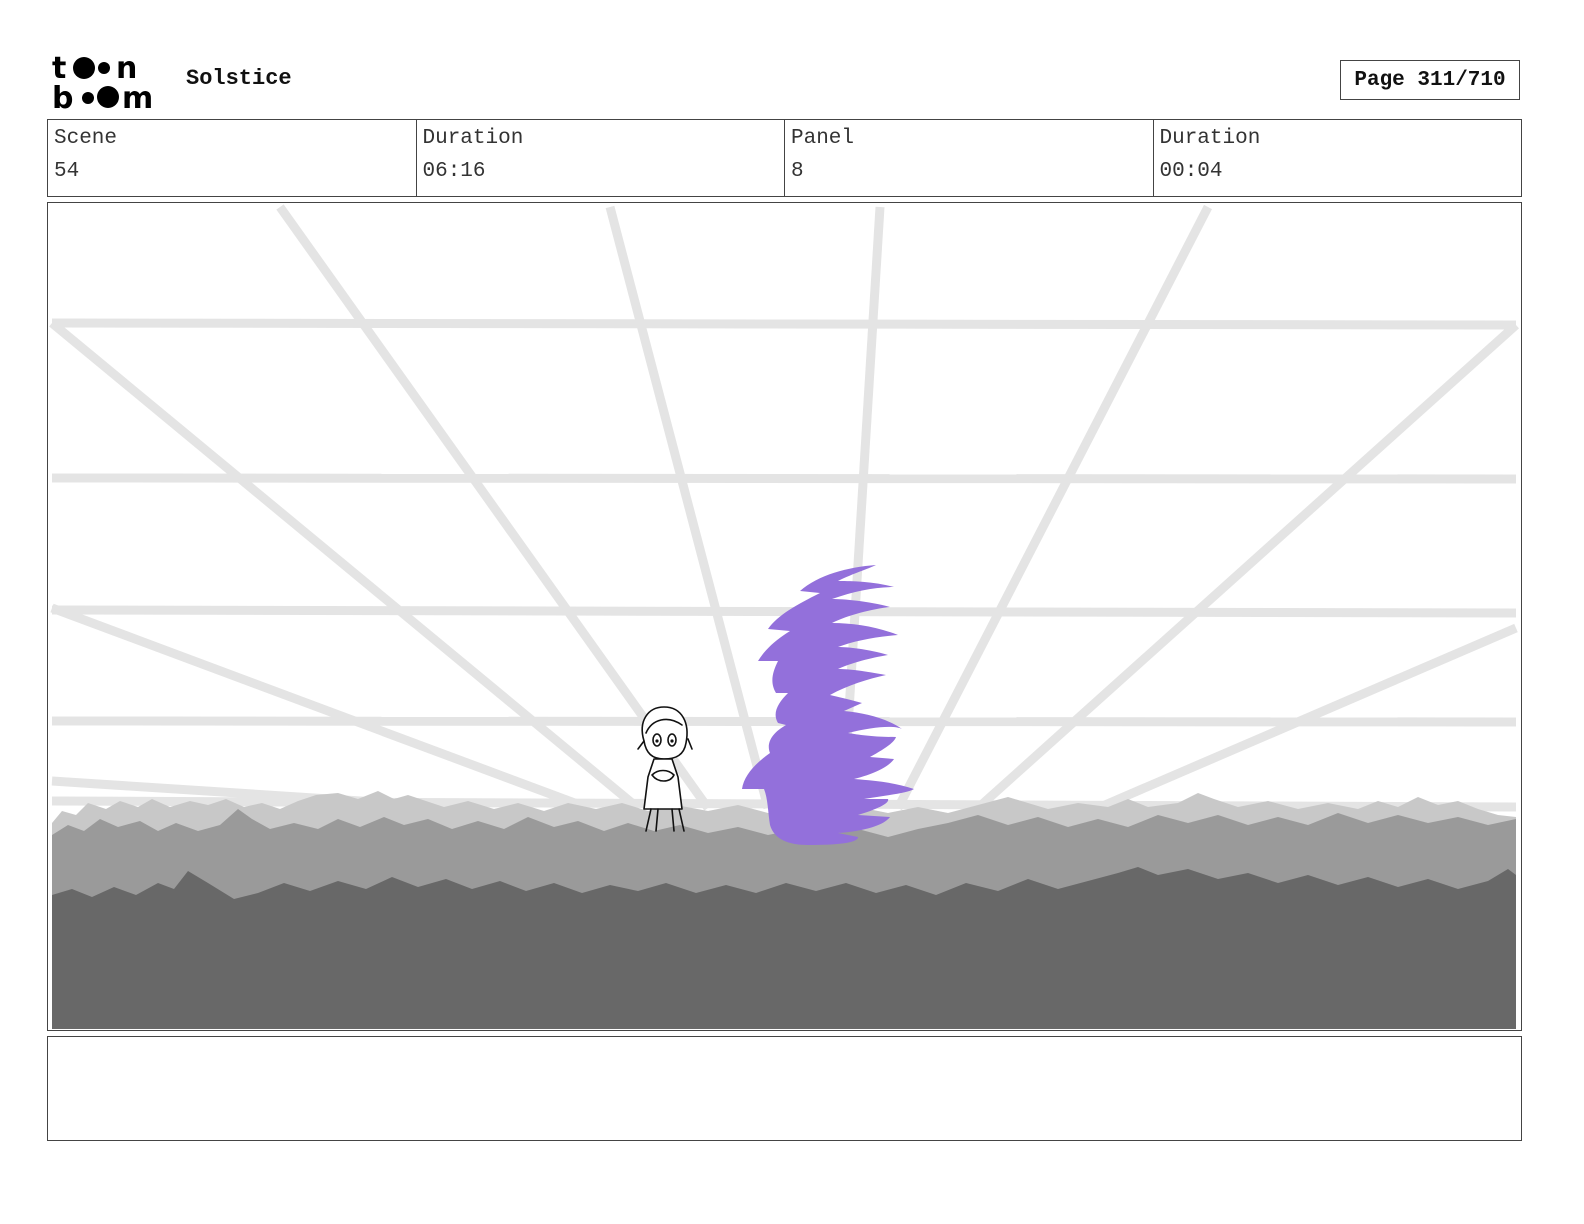 This screenshot has height=1224, width=1584. Describe the element at coordinates (1430, 80) in the screenshot. I see `page-counter: Page 311/710` at that location.